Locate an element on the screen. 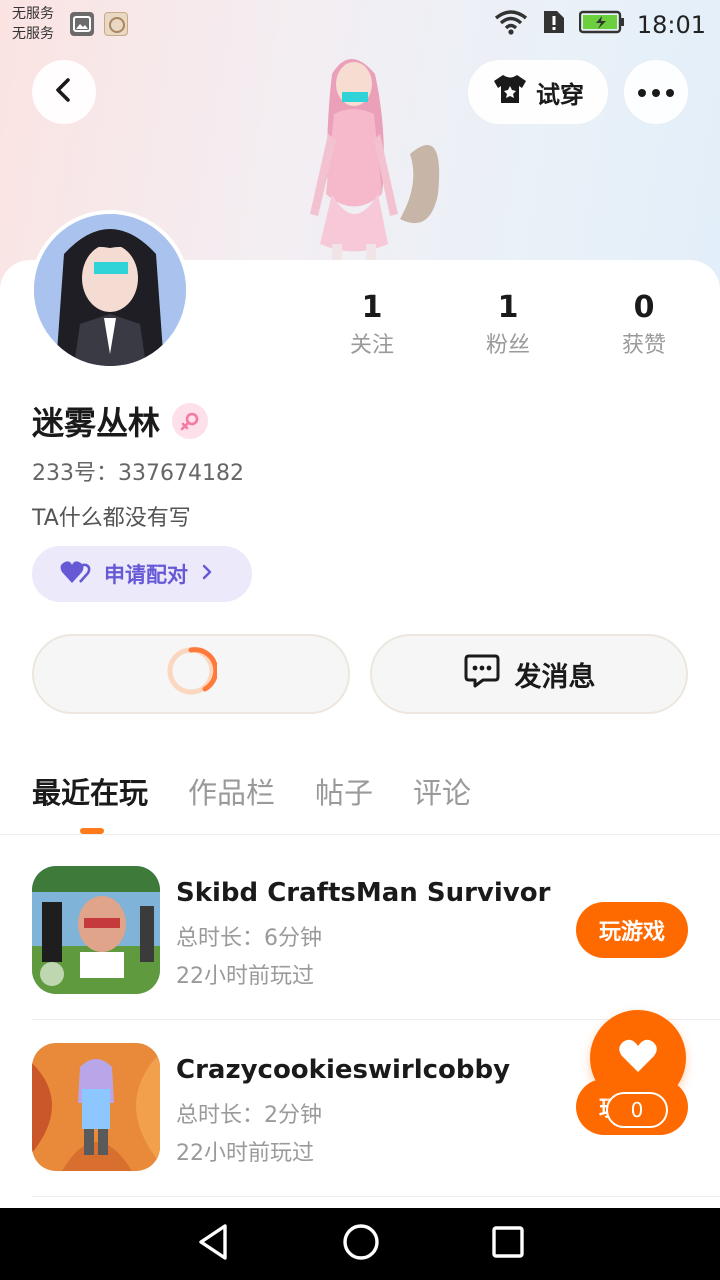 Image resolution: width=720 pixels, height=1280 pixels. send-message-label: 发消息 is located at coordinates (555, 677).